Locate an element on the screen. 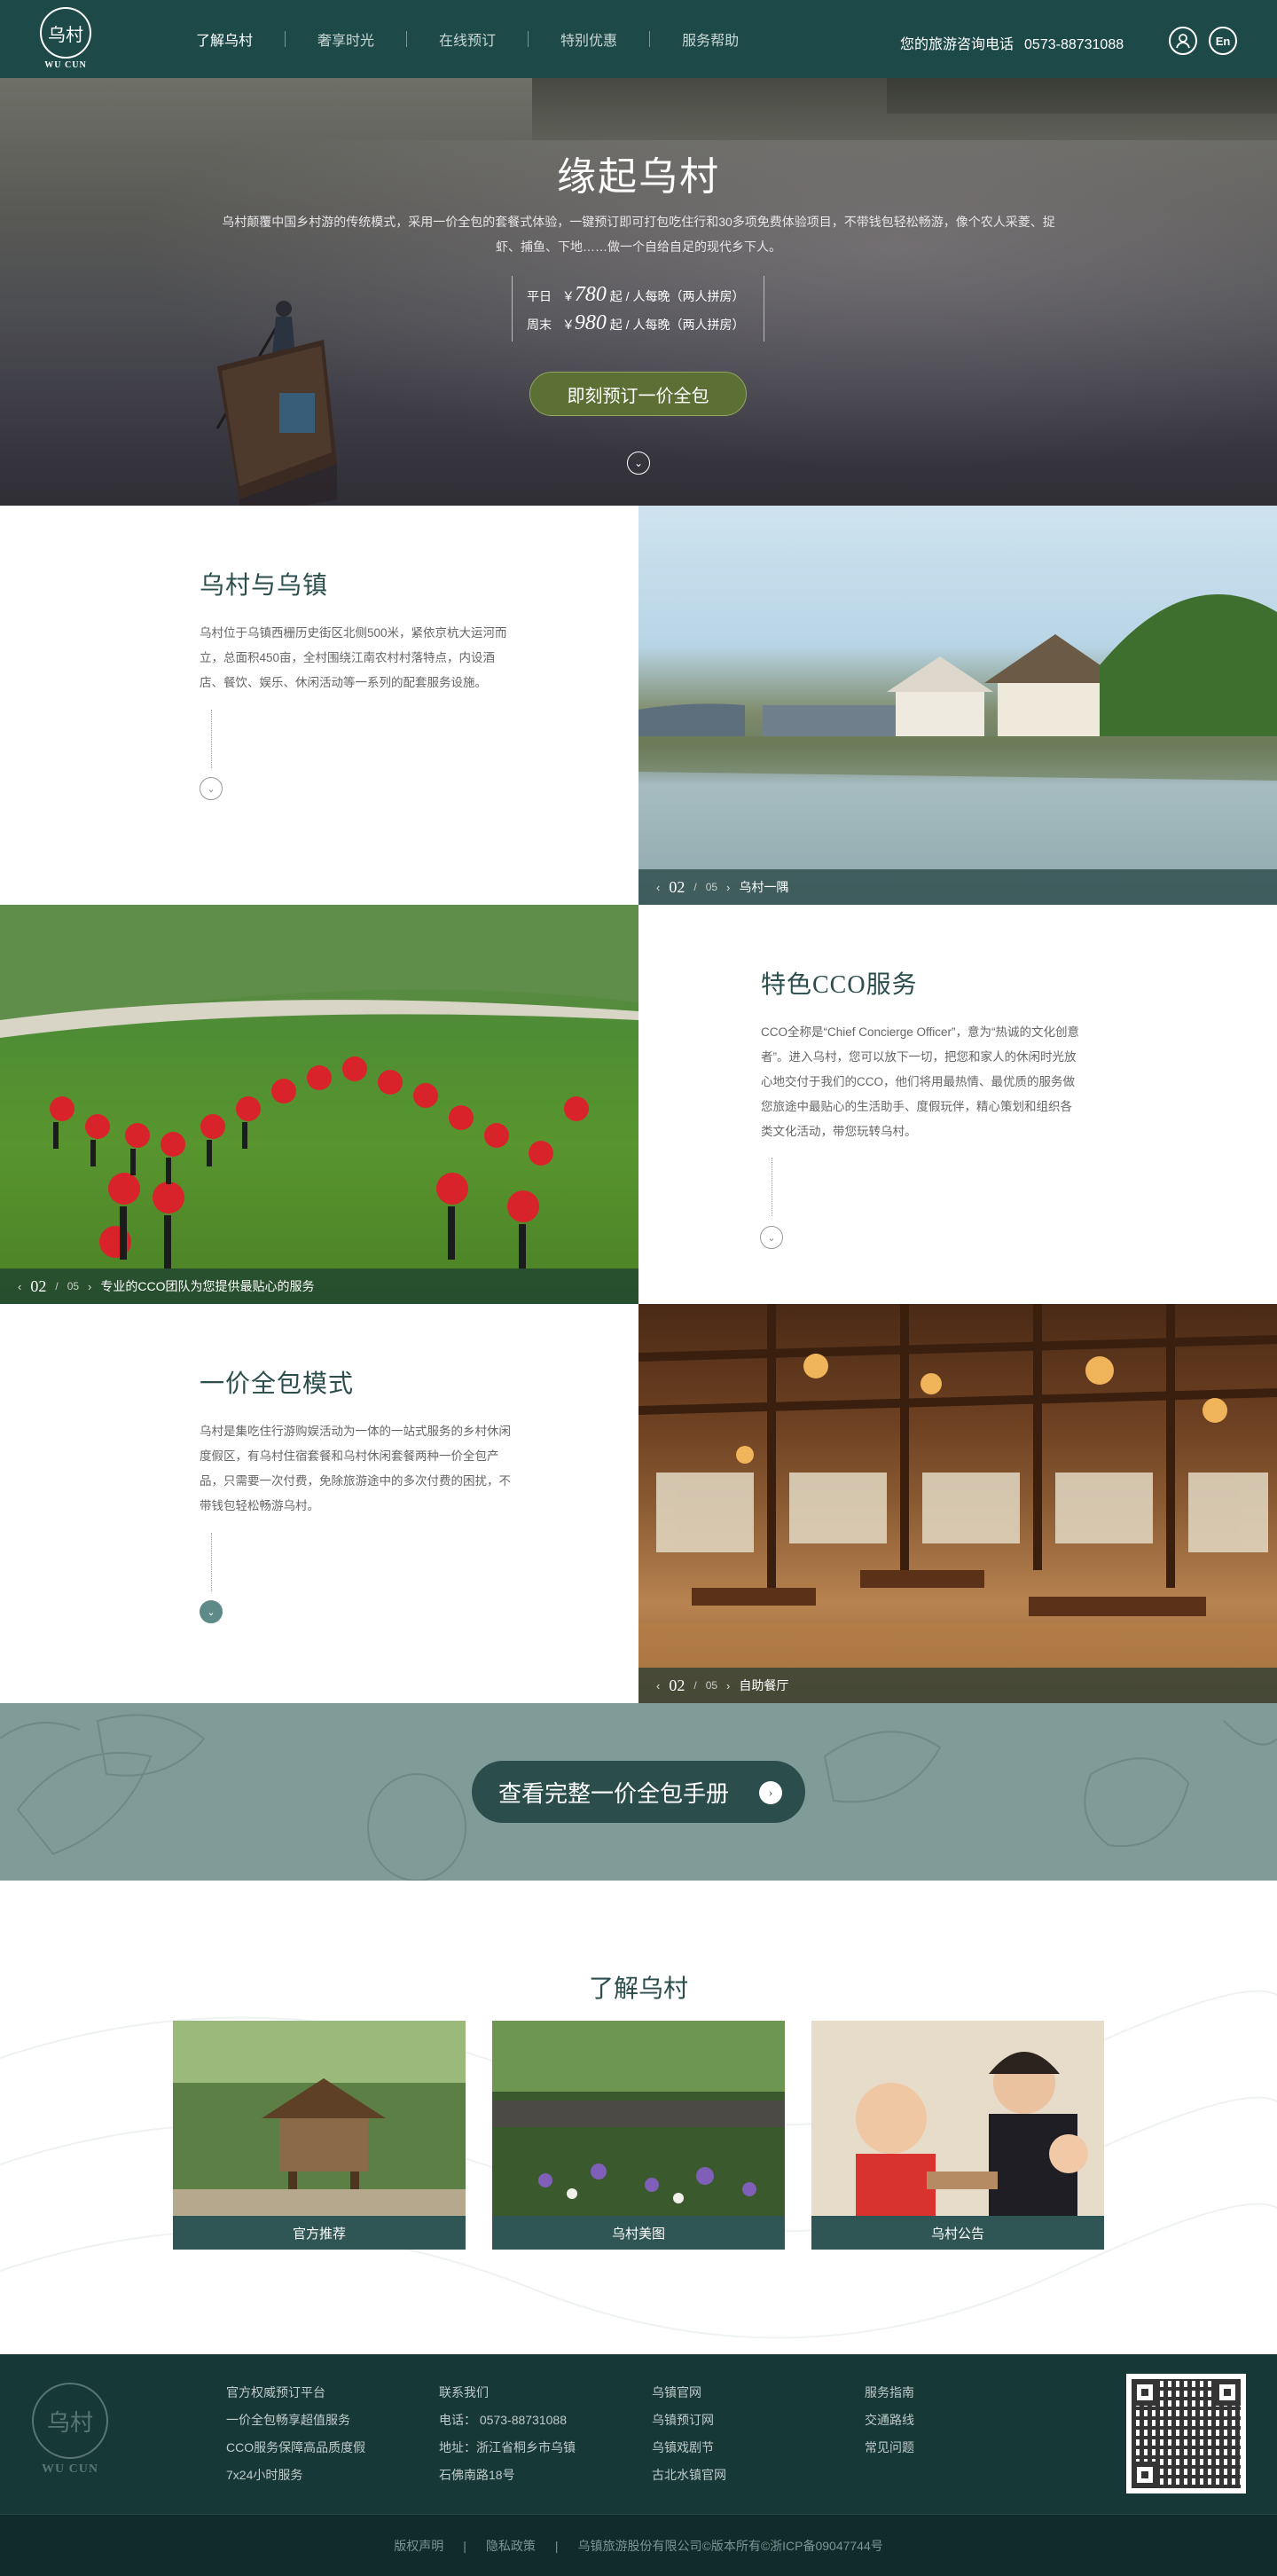 Image resolution: width=1277 pixels, height=2576 pixels. card-official-recommend: 官方推荐 is located at coordinates (319, 2135).